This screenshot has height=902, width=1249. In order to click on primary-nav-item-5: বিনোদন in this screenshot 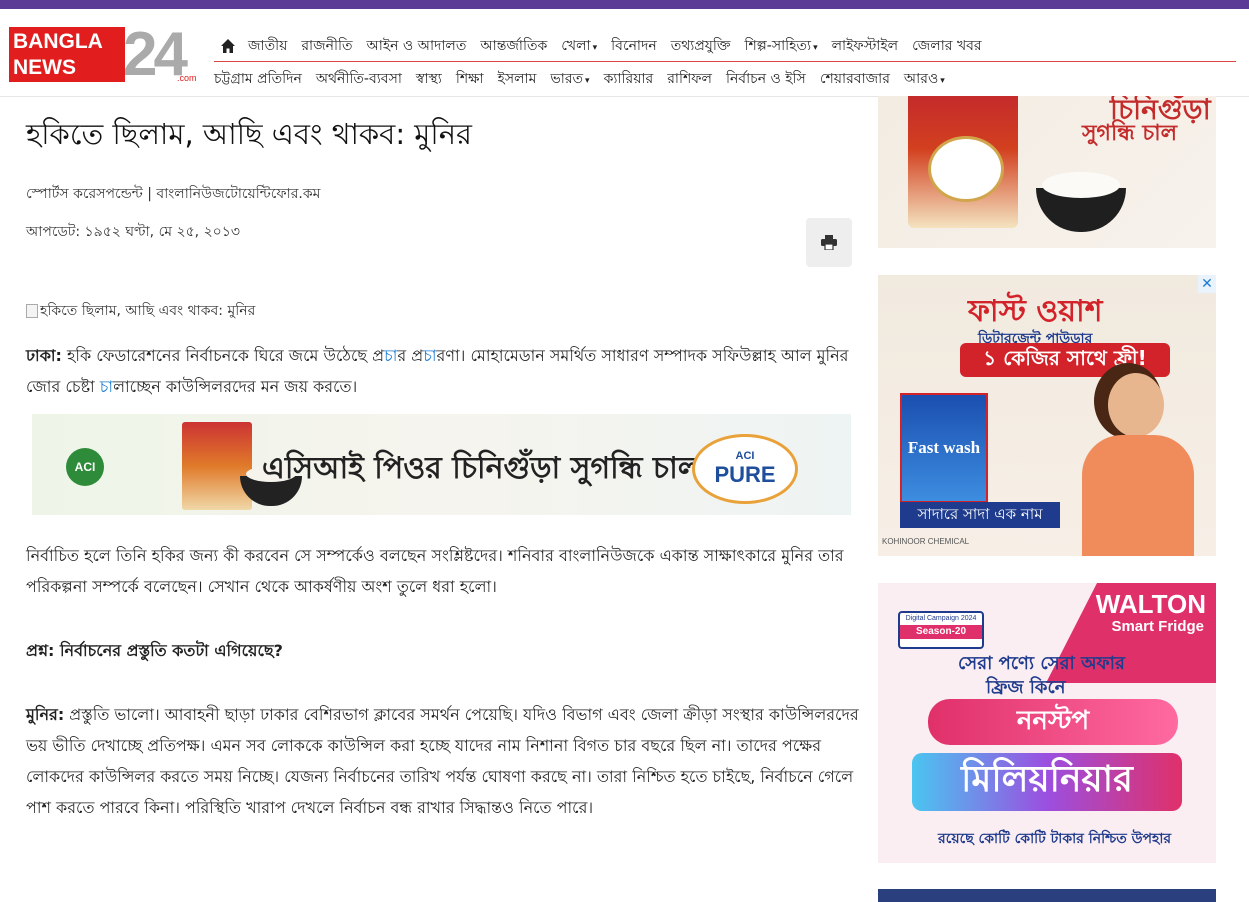, I will do `click(634, 46)`.